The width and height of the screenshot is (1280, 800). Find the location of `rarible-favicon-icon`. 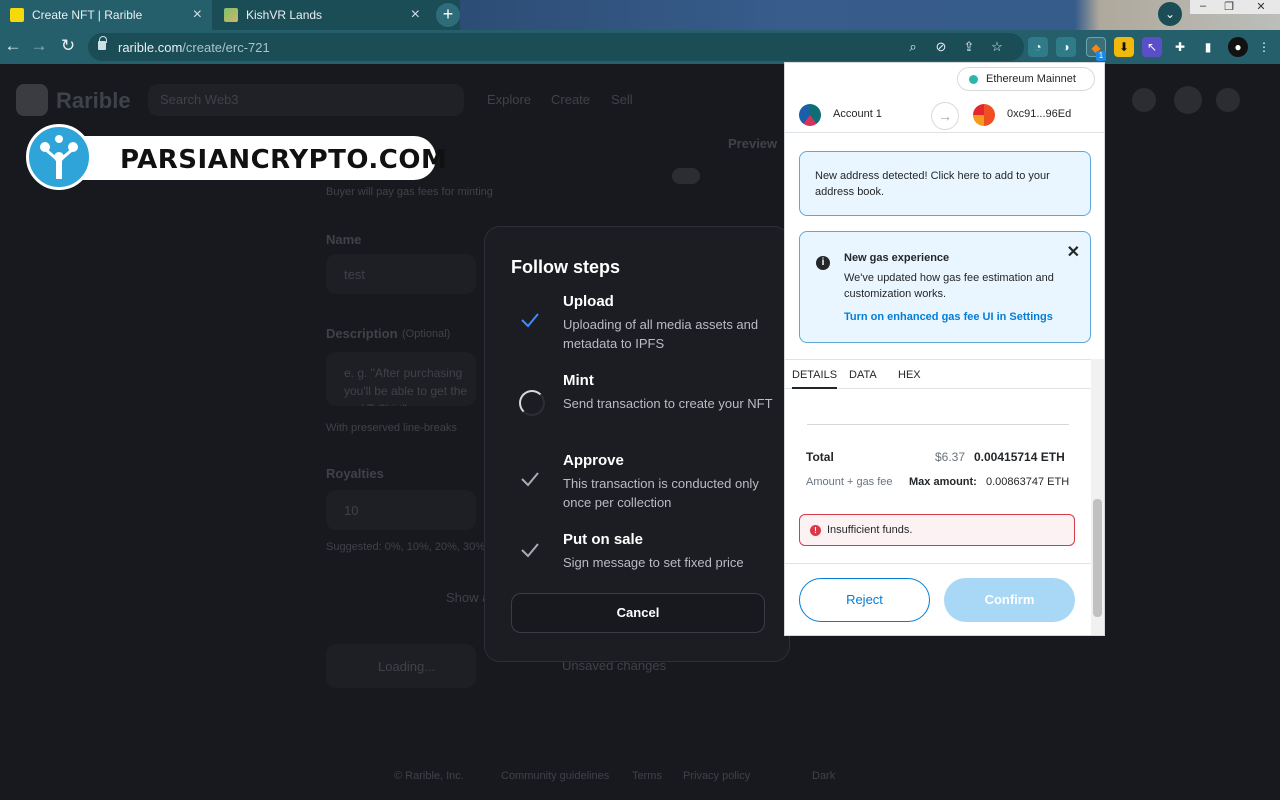

rarible-favicon-icon is located at coordinates (17, 15).